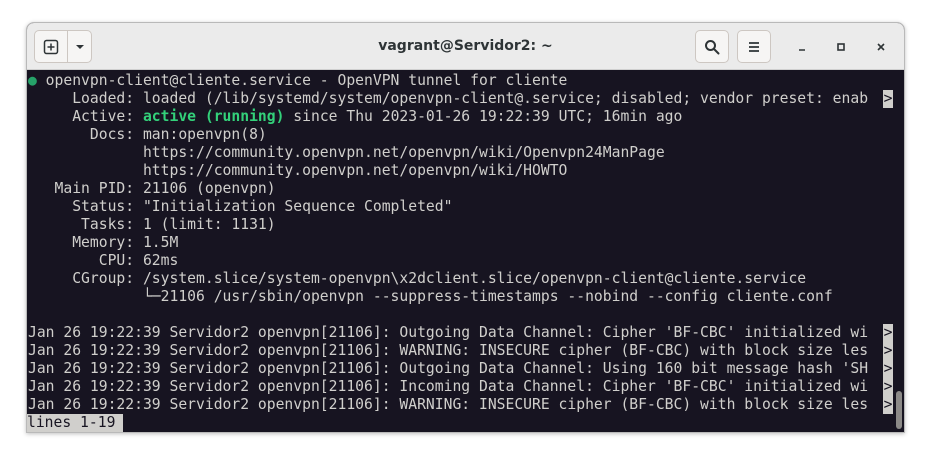 The height and width of the screenshot is (461, 930). I want to click on tab-menu-dropdown-button, so click(80, 46).